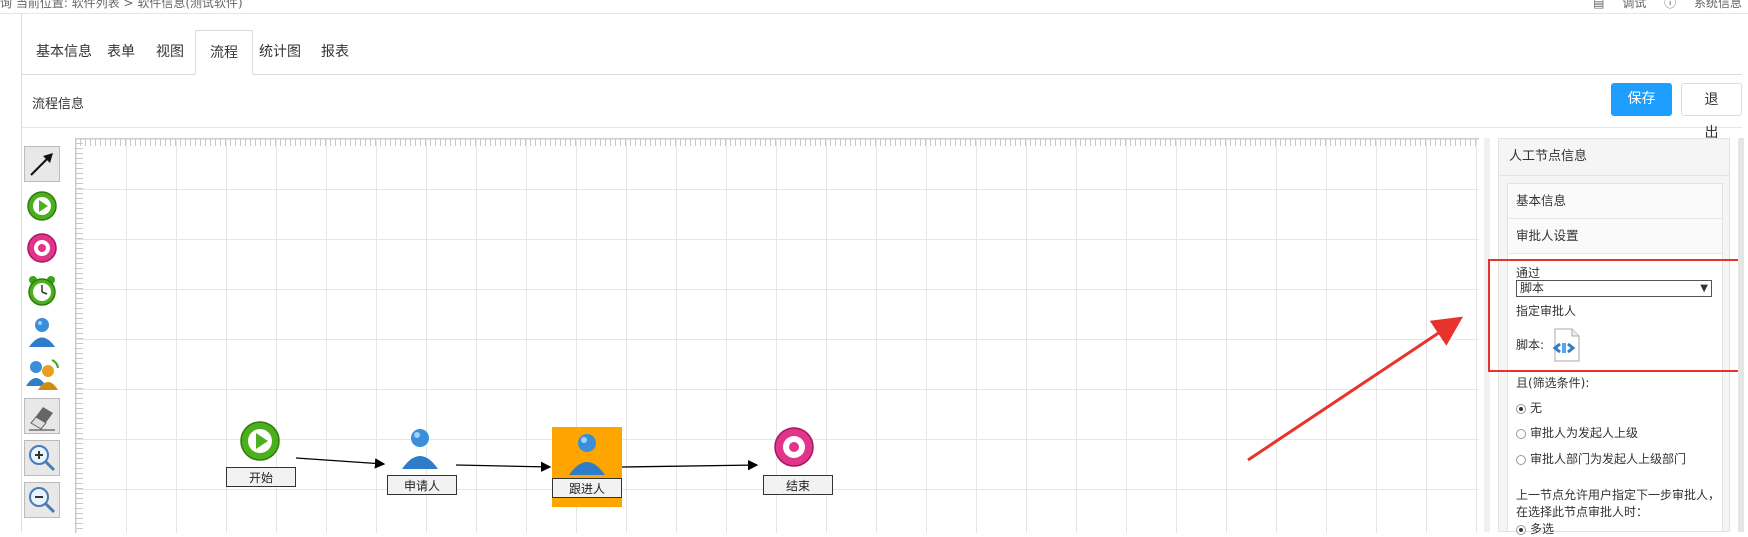  What do you see at coordinates (1641, 99) in the screenshot?
I see `save-button: 保存` at bounding box center [1641, 99].